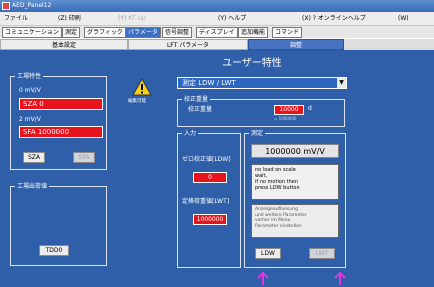  Describe the element at coordinates (295, 151) in the screenshot. I see `measure-display: 1000000 mV/V` at that location.